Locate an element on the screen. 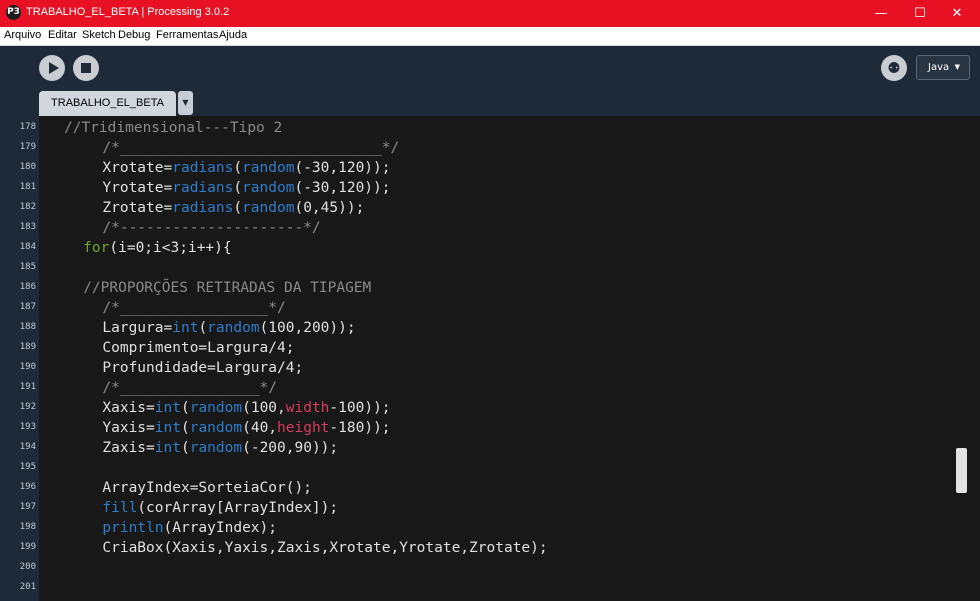  chevron-down-icon: ▼ is located at coordinates (957, 67).